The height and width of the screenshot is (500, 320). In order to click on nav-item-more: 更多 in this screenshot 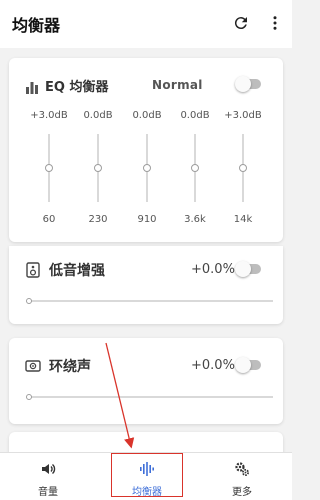, I will do `click(242, 476)`.